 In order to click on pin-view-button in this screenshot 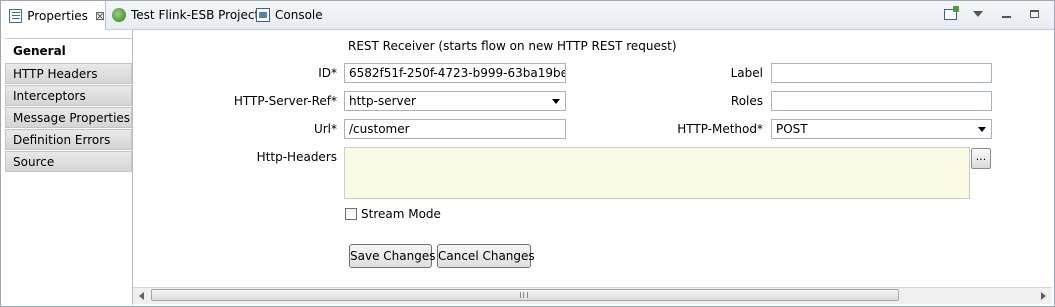, I will do `click(950, 13)`.